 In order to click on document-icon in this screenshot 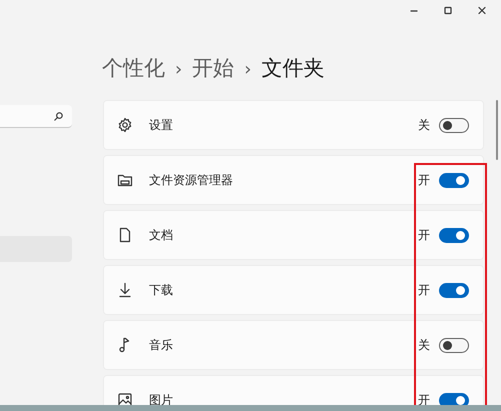, I will do `click(125, 235)`.